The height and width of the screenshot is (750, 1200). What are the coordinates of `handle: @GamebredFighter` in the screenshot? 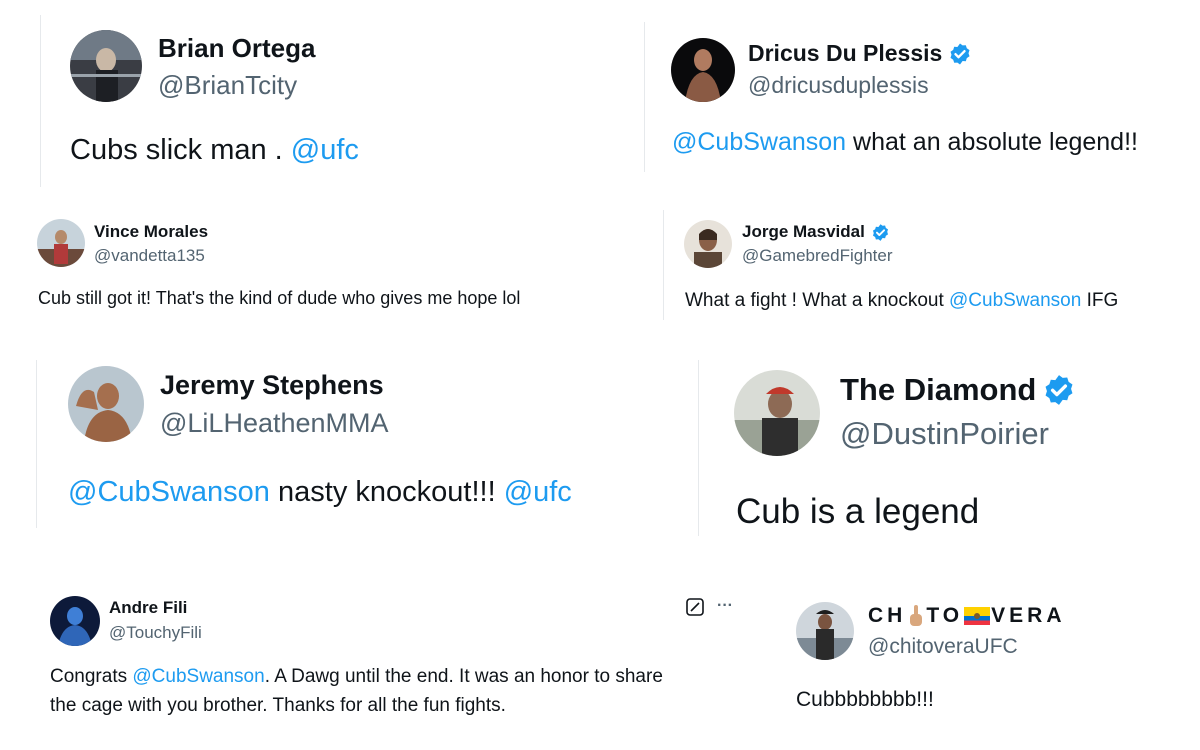 It's located at (817, 256).